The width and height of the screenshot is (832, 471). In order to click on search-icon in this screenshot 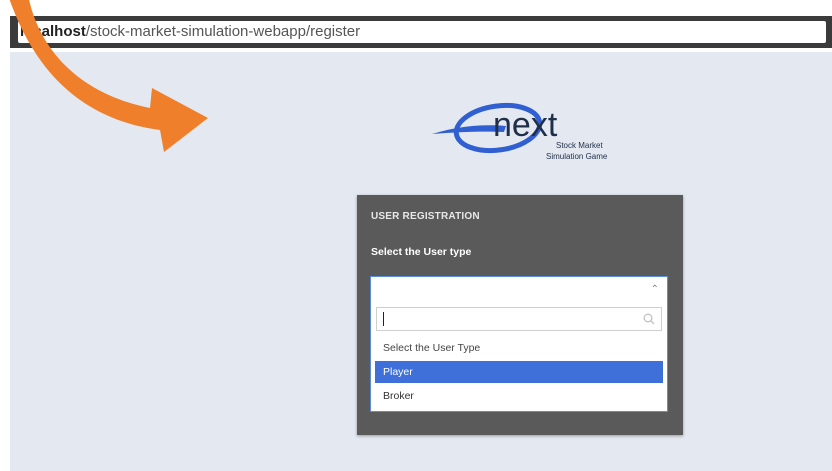, I will do `click(649, 319)`.